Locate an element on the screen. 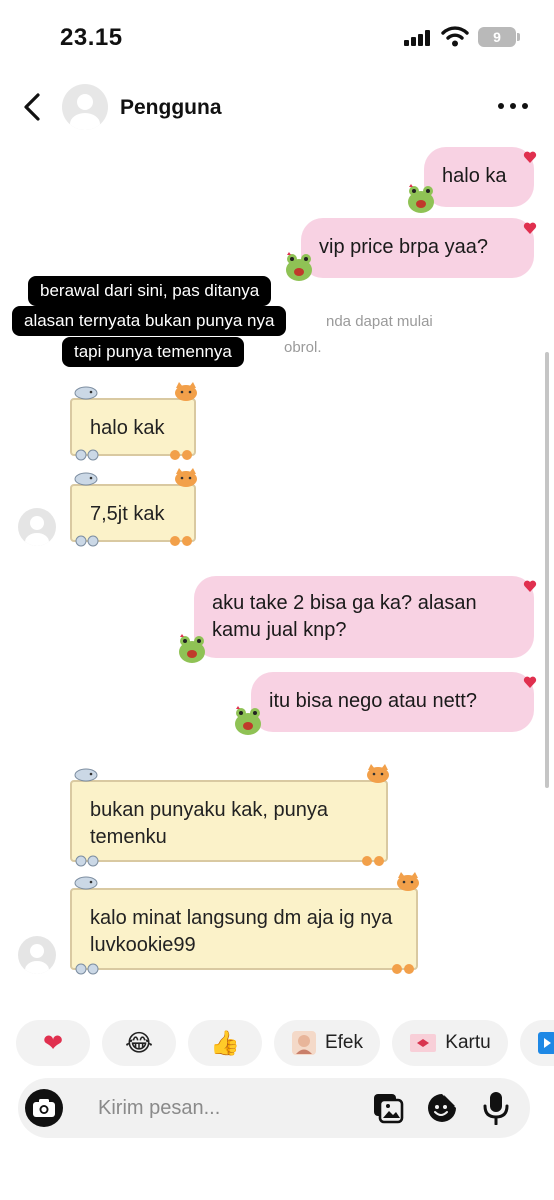 This screenshot has height=1200, width=554. heart-reaction-button: ❤ is located at coordinates (53, 1043).